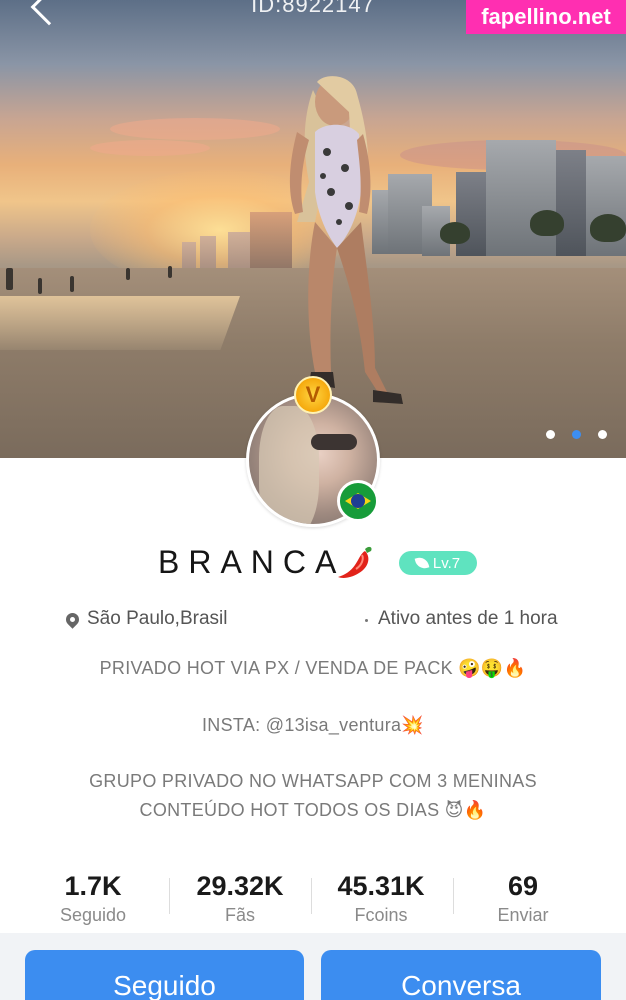  Describe the element at coordinates (381, 915) in the screenshot. I see `stat-label: Fcoins` at that location.